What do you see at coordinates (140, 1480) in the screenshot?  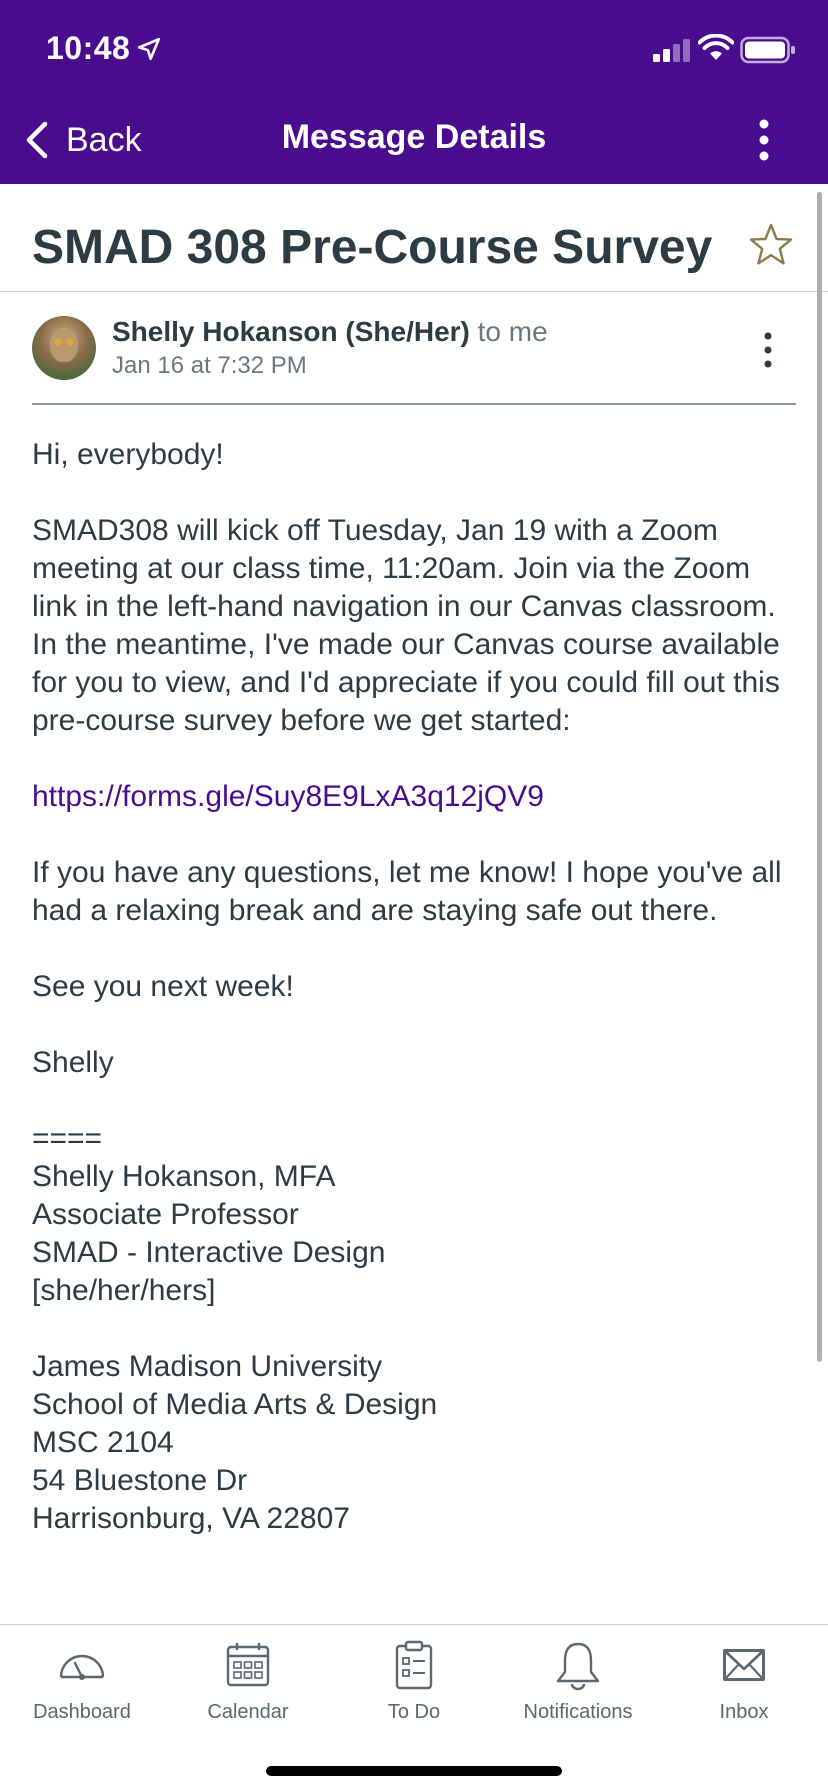 I see `address-line: 54 Bluestone Dr` at bounding box center [140, 1480].